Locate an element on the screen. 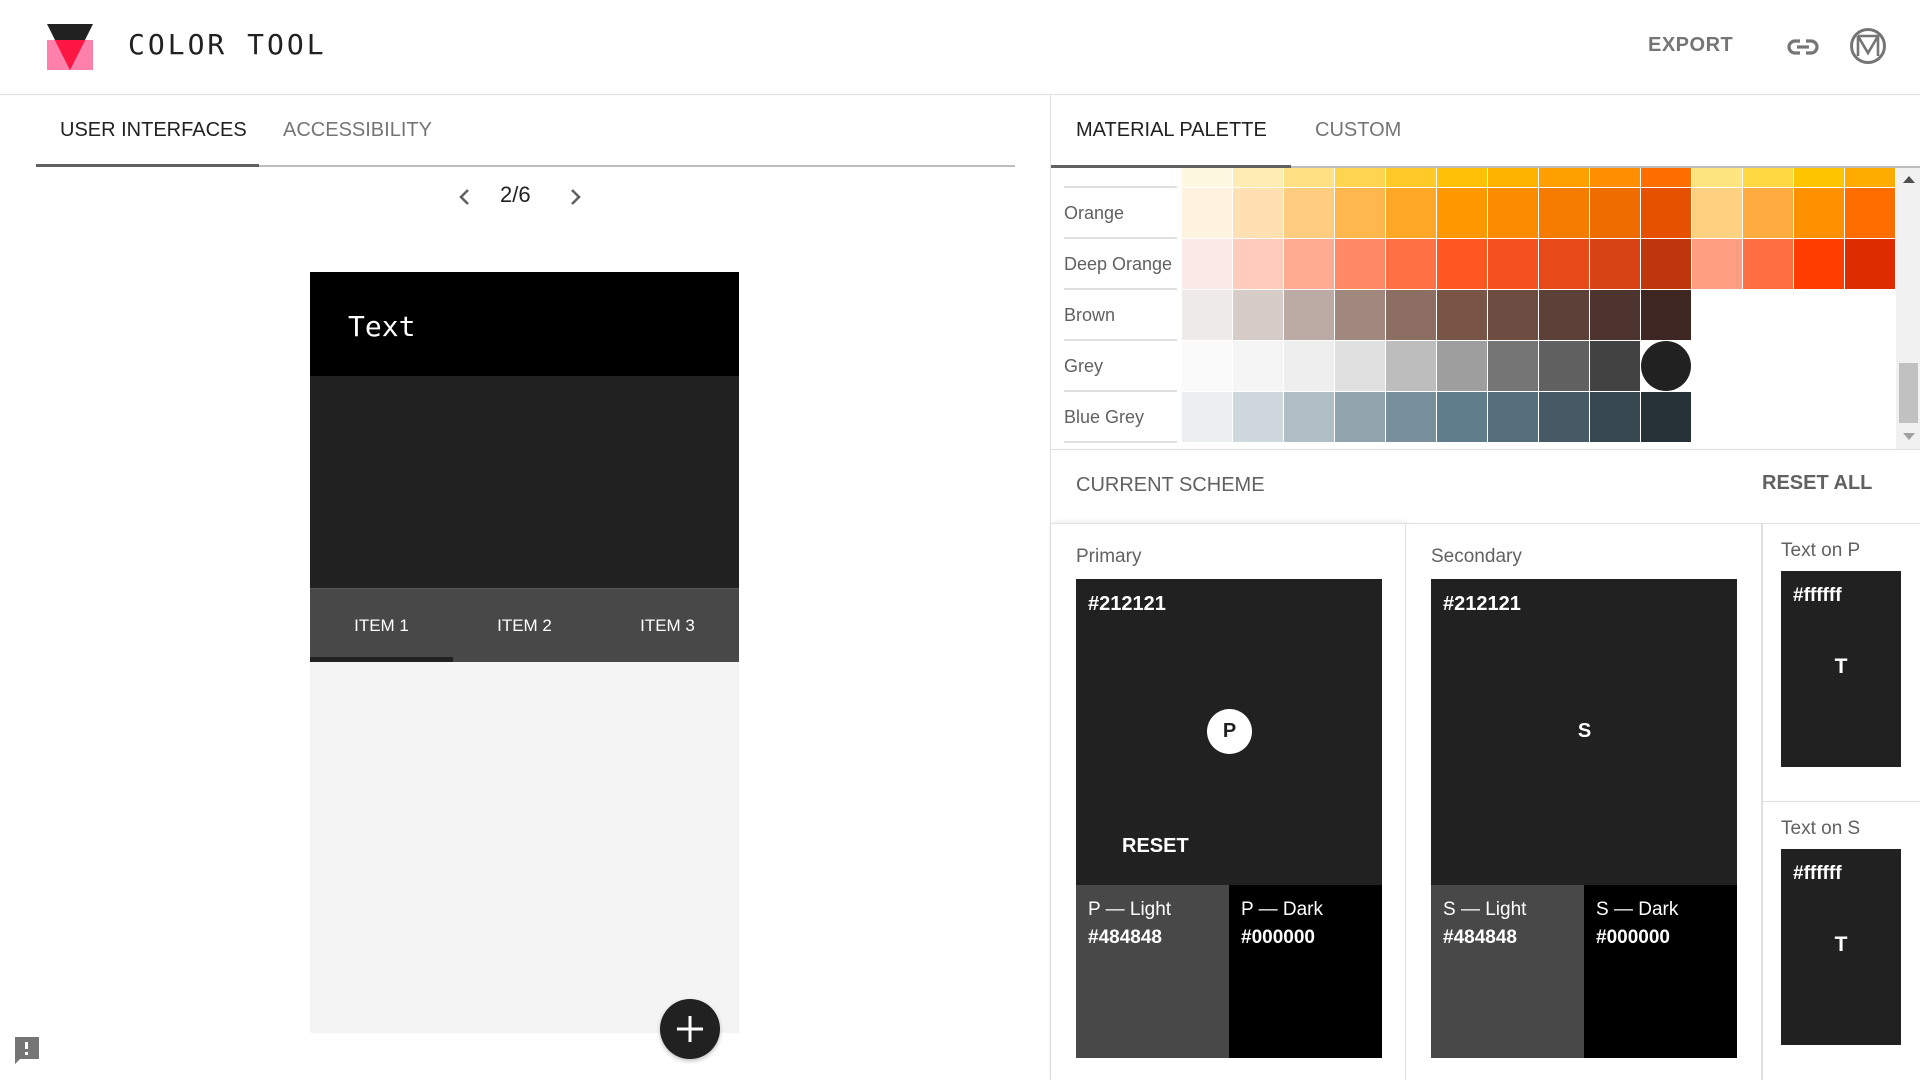 Image resolution: width=1920 pixels, height=1080 pixels. scroll-up-arrow-icon is located at coordinates (1909, 179).